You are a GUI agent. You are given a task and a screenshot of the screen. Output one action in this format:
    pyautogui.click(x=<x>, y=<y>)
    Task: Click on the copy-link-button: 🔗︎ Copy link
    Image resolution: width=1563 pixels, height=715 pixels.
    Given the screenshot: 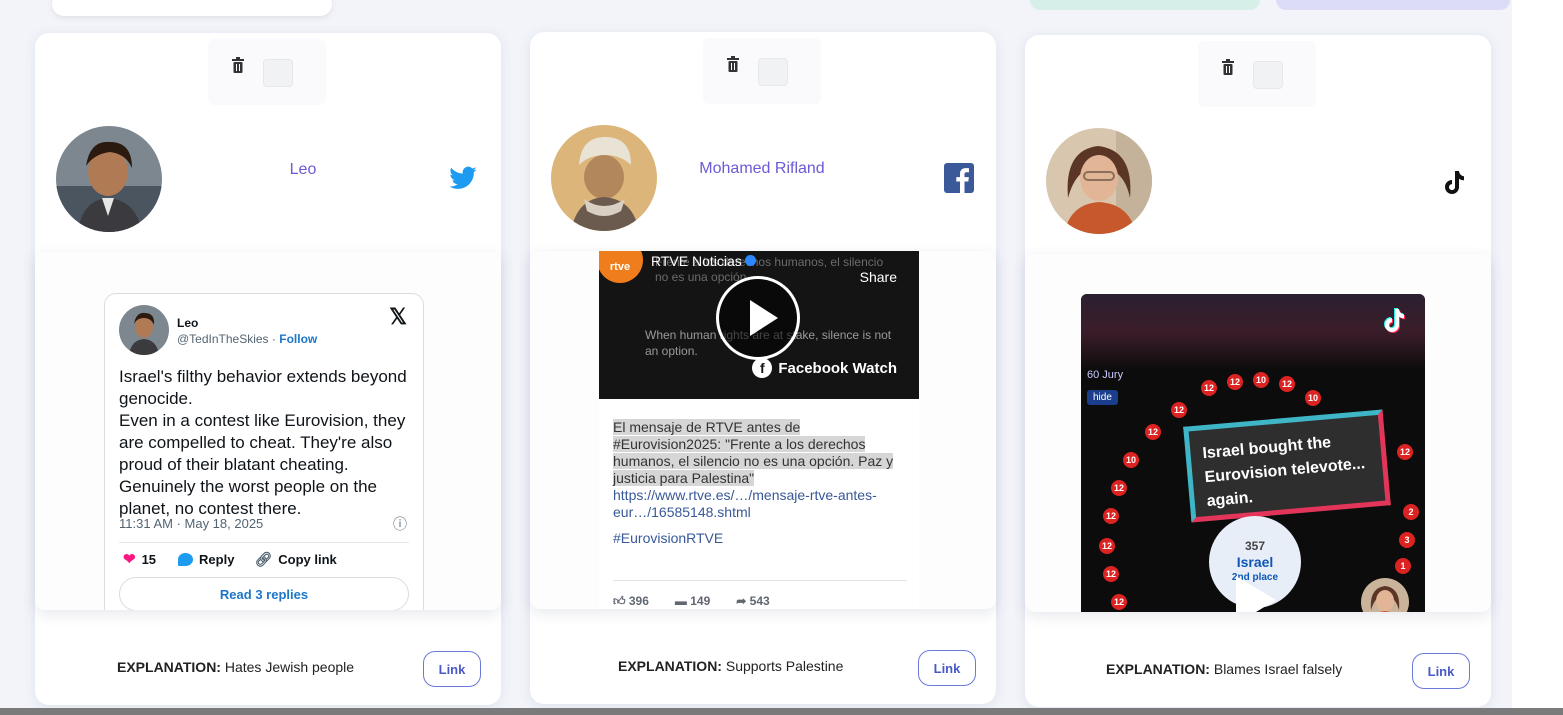 What is the action you would take?
    pyautogui.click(x=295, y=559)
    